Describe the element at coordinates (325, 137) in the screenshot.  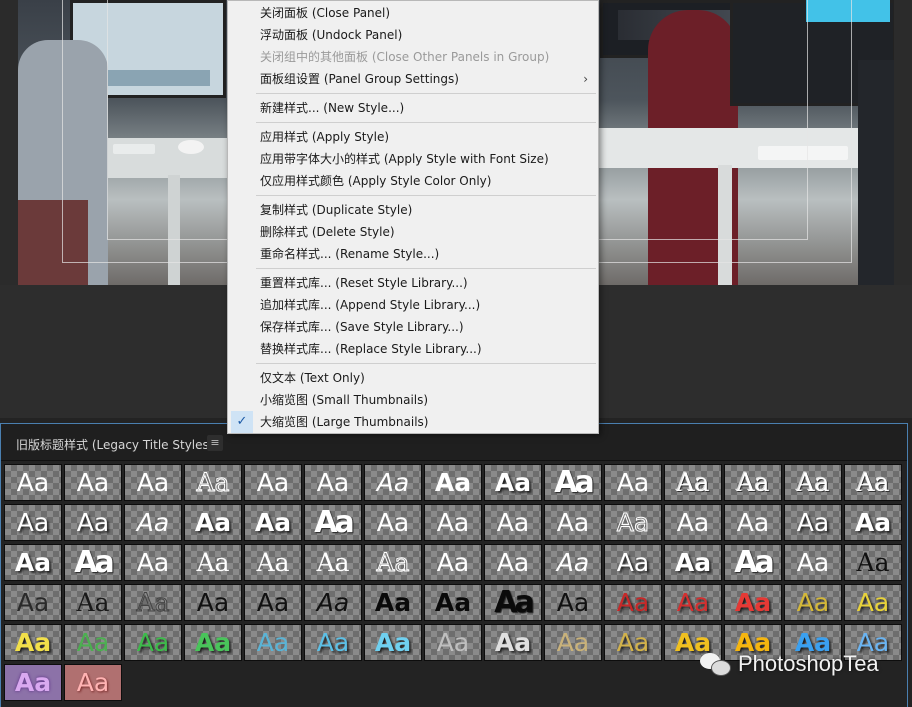
I see `menu-item-label: 应用样式 (Apply Style)` at that location.